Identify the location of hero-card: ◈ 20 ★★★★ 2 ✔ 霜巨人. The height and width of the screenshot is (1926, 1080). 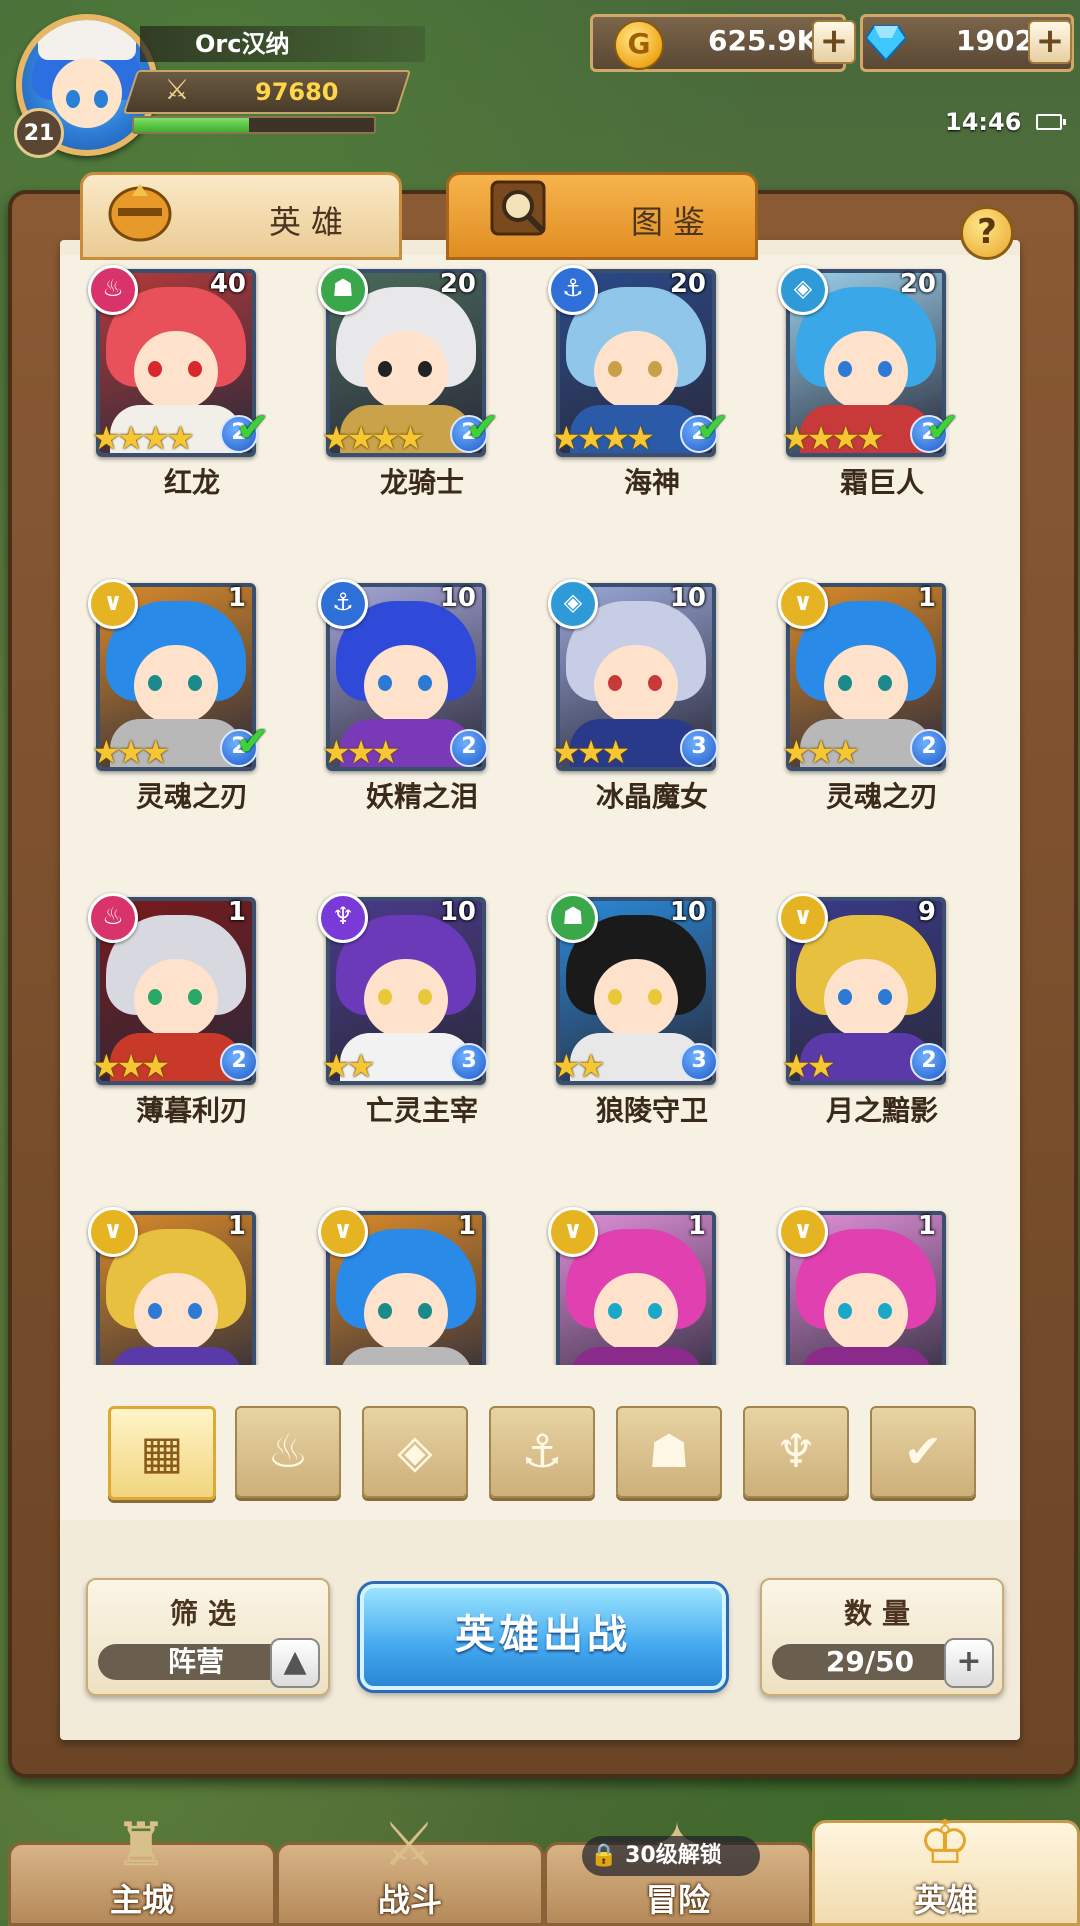
(855, 377).